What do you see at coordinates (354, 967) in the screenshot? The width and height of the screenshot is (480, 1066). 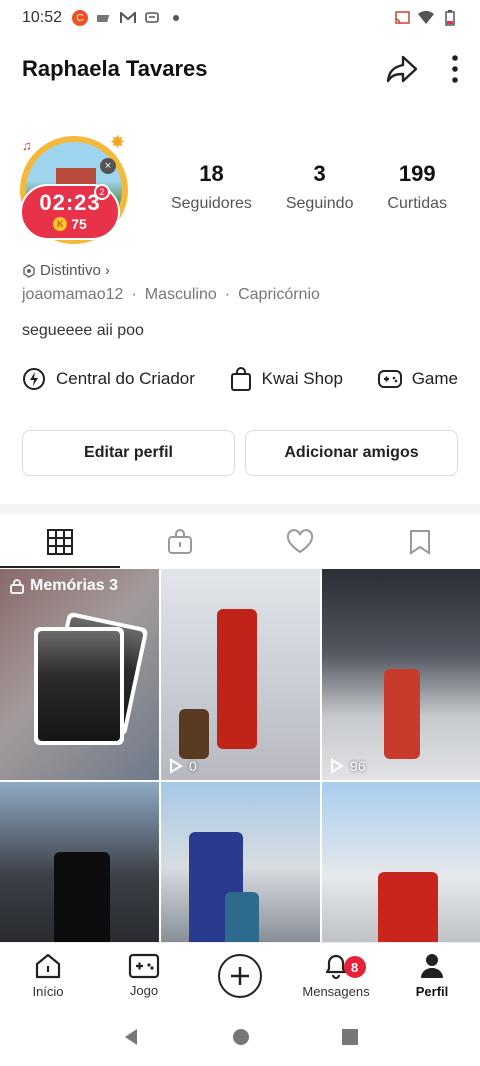 I see `messages-badge: 8` at bounding box center [354, 967].